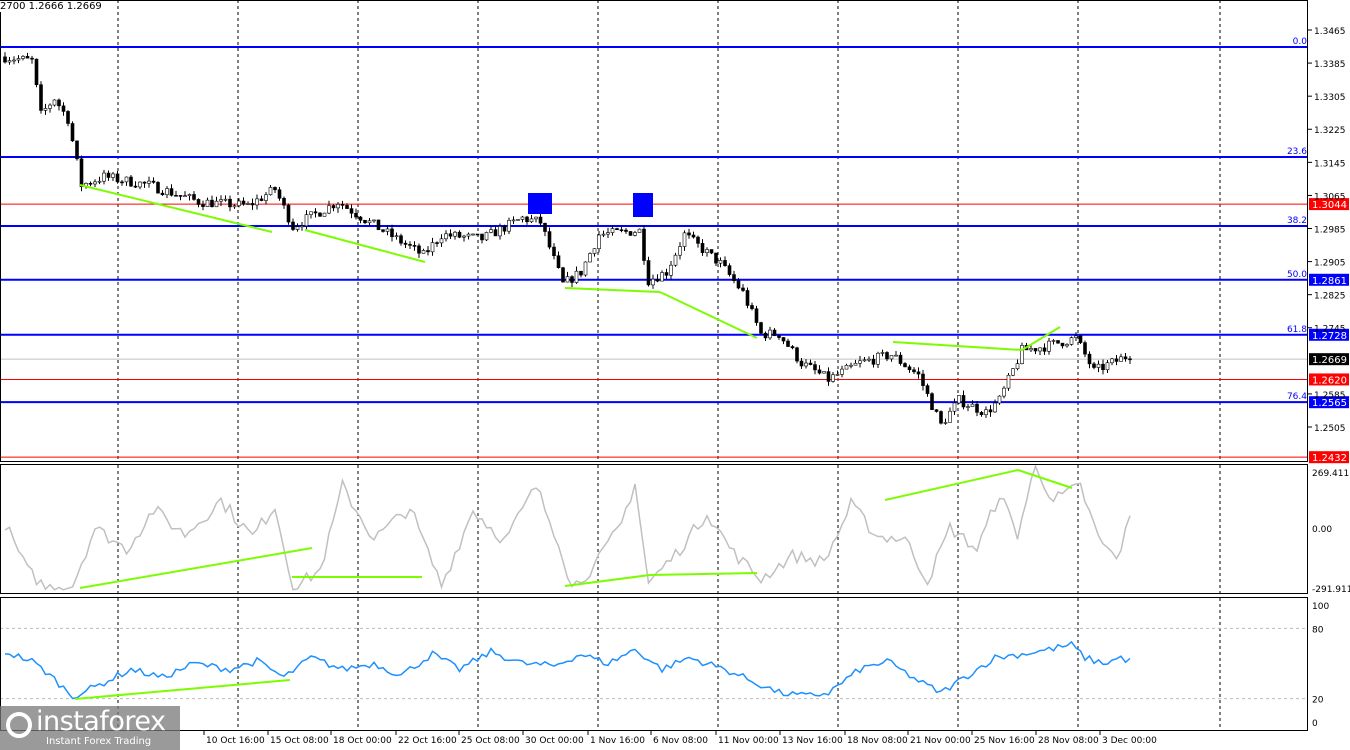 The width and height of the screenshot is (1350, 750). I want to click on fib-level-label: 38.2, so click(1297, 221).